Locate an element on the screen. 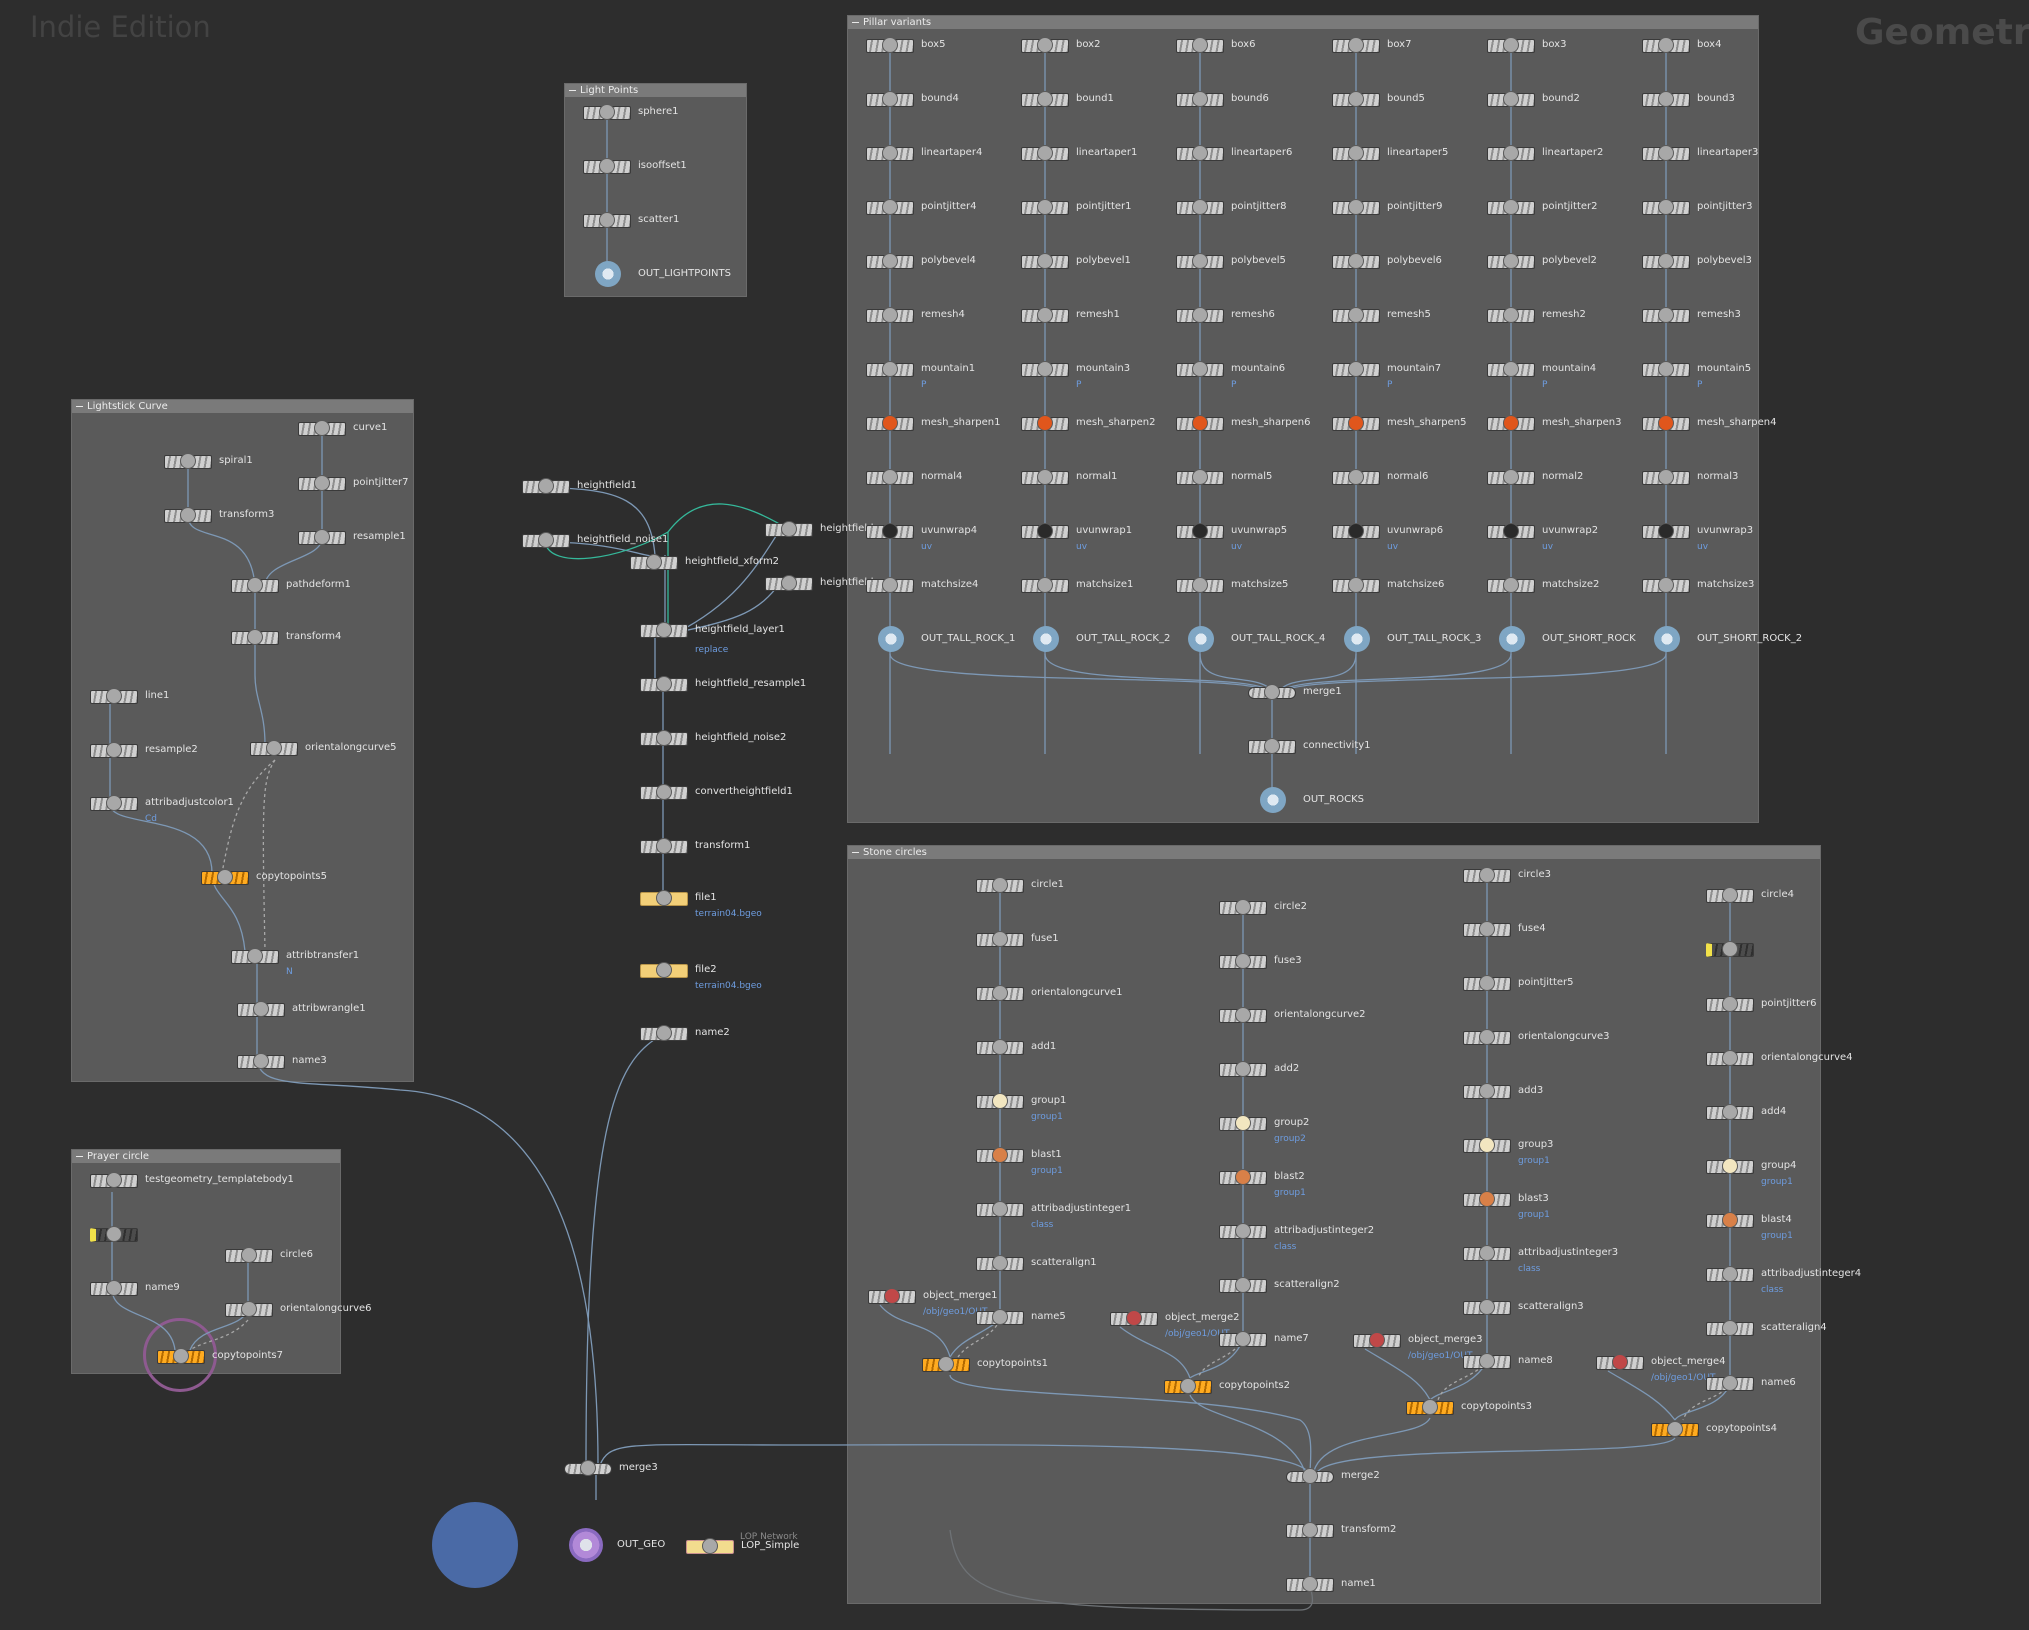 The width and height of the screenshot is (2029, 1630). node-mesh-sharpen2: mesh_sharpen2 is located at coordinates (1088, 424).